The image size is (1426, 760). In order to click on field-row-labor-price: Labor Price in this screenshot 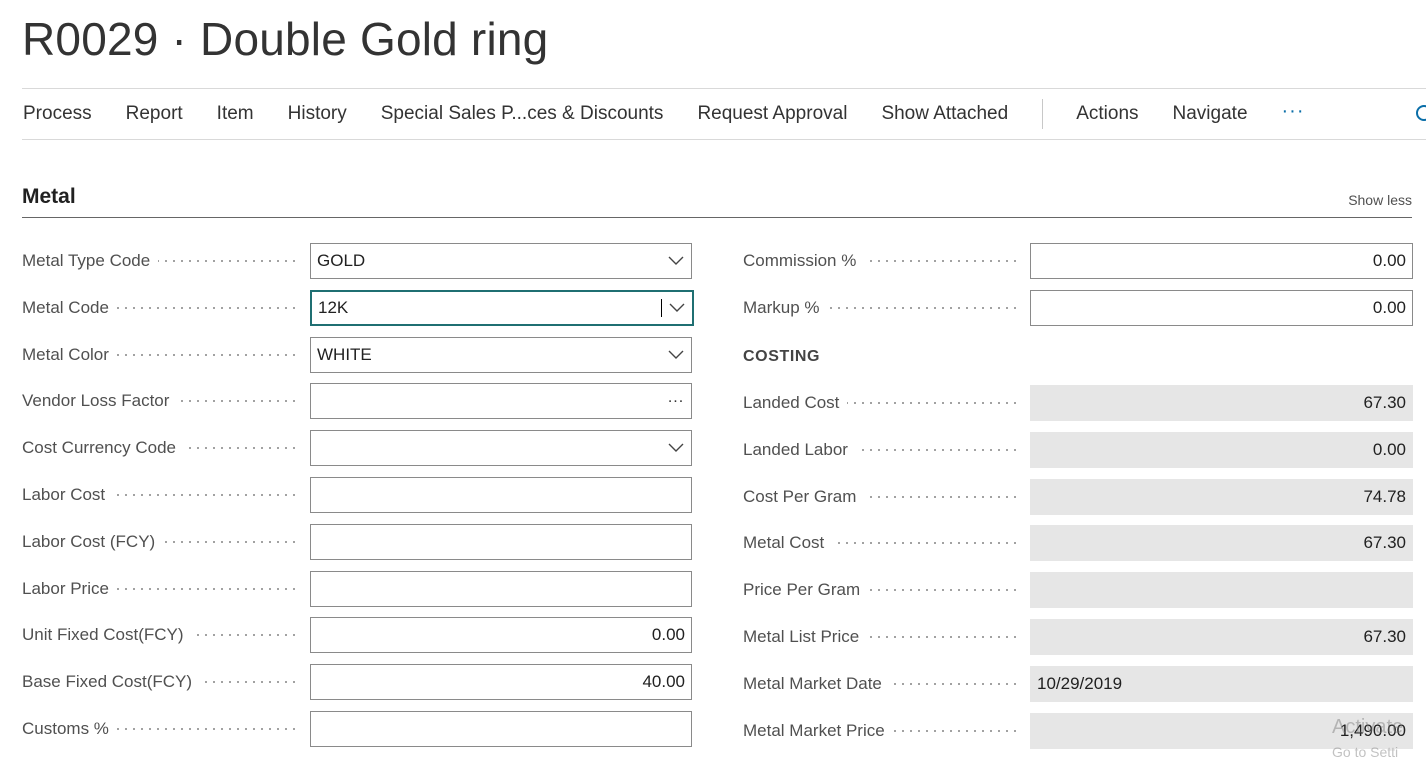, I will do `click(357, 588)`.